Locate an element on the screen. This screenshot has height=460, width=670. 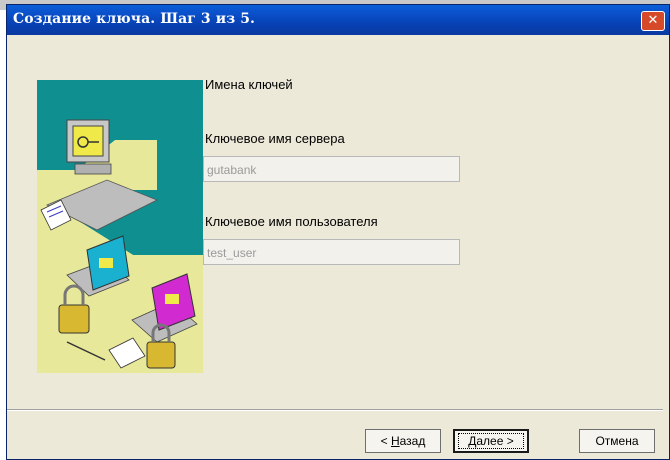
close-button: ✕ is located at coordinates (653, 21).